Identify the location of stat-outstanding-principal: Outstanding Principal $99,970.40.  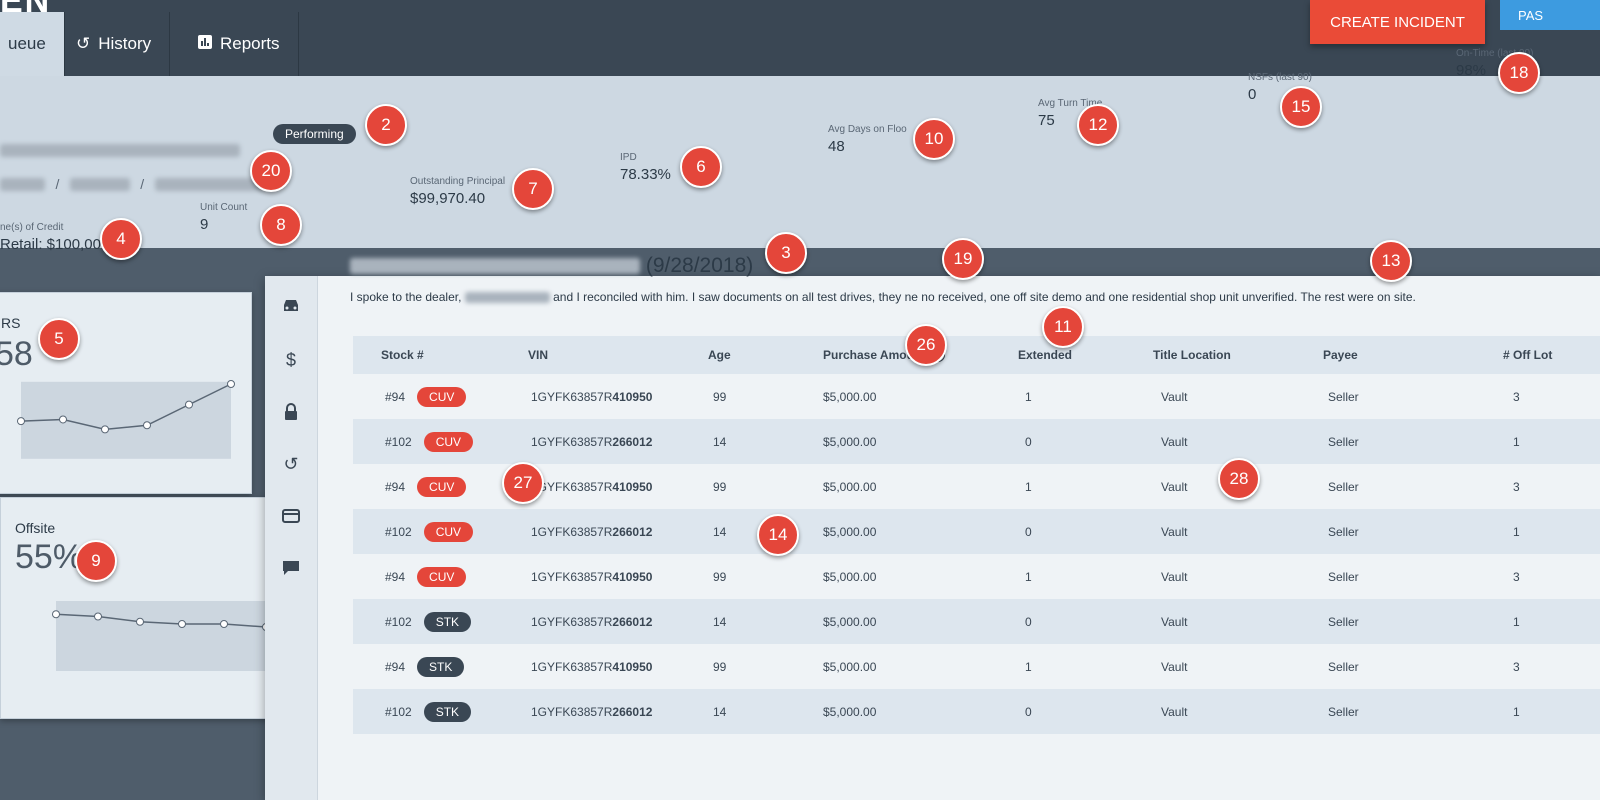
(457, 191).